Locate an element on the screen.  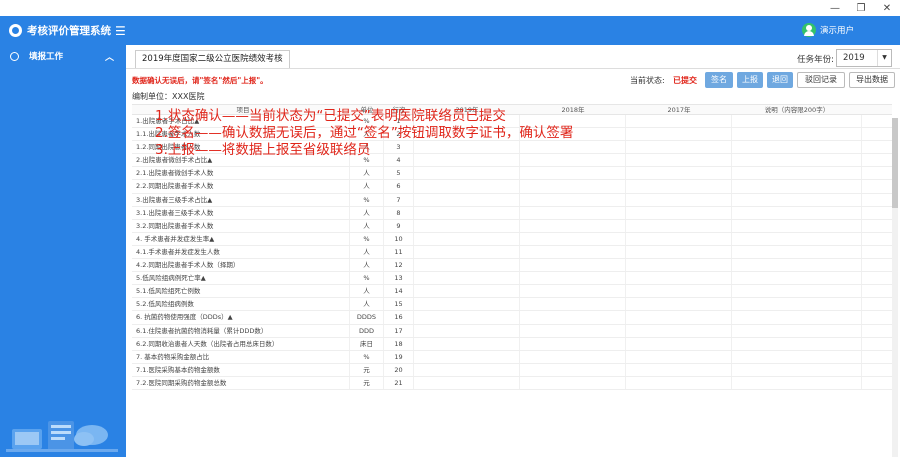
minimize-button: — is located at coordinates (835, 8).